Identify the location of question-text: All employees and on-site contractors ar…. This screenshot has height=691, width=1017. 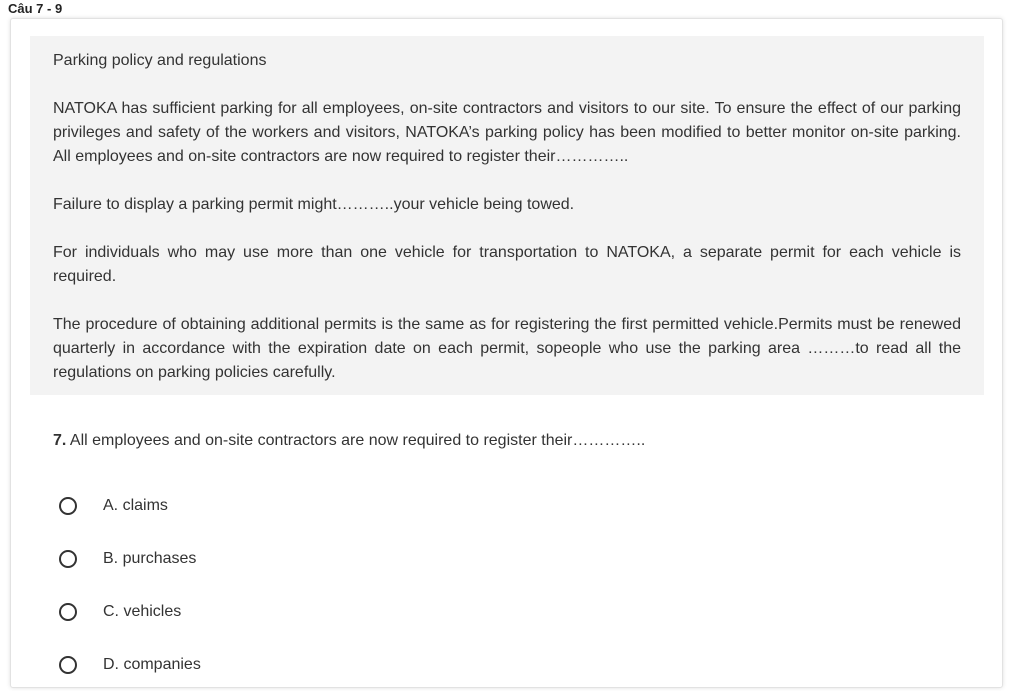
(357, 440).